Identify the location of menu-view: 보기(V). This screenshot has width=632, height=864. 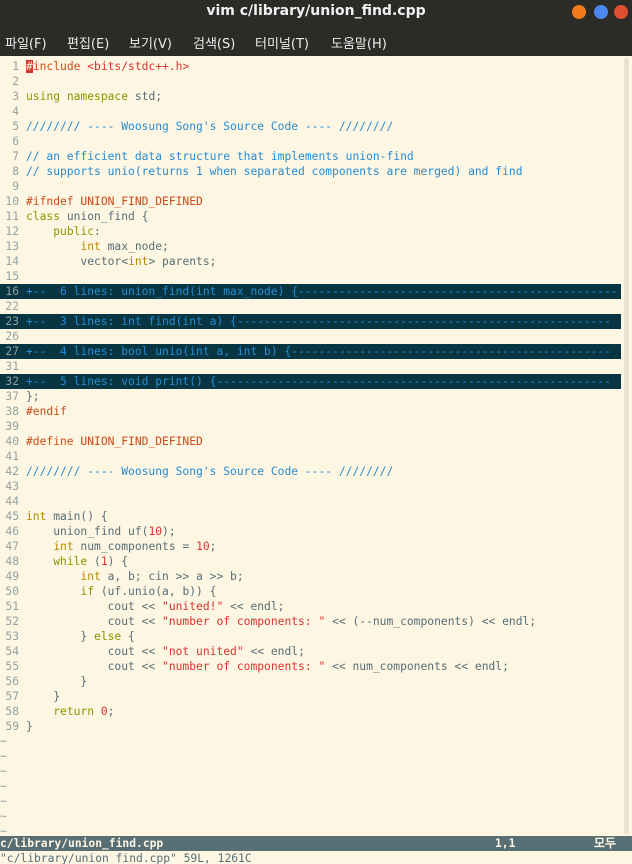
(150, 42).